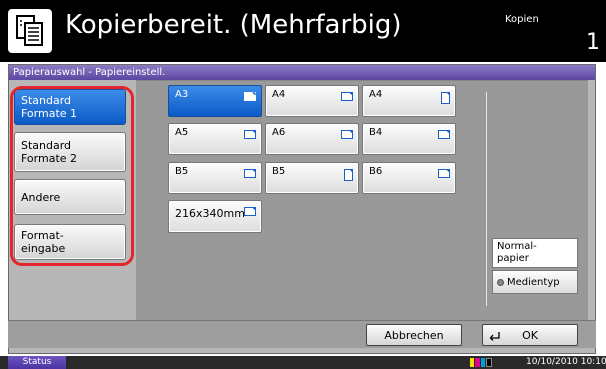 Image resolution: width=606 pixels, height=369 pixels. I want to click on divider, so click(486, 199).